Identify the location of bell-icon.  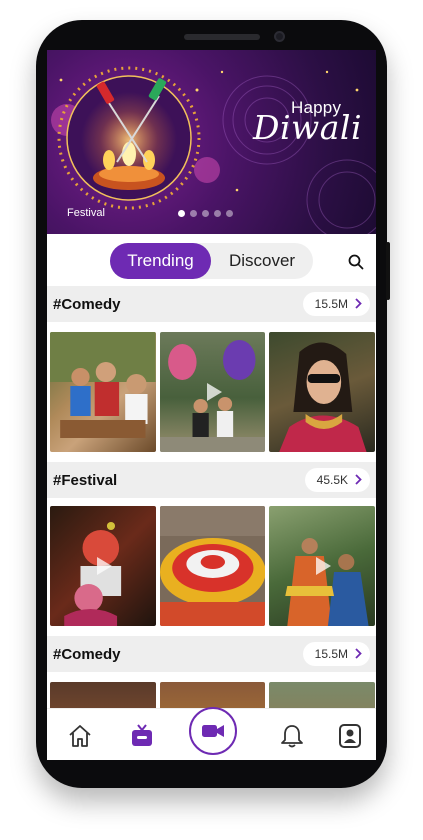
(292, 736).